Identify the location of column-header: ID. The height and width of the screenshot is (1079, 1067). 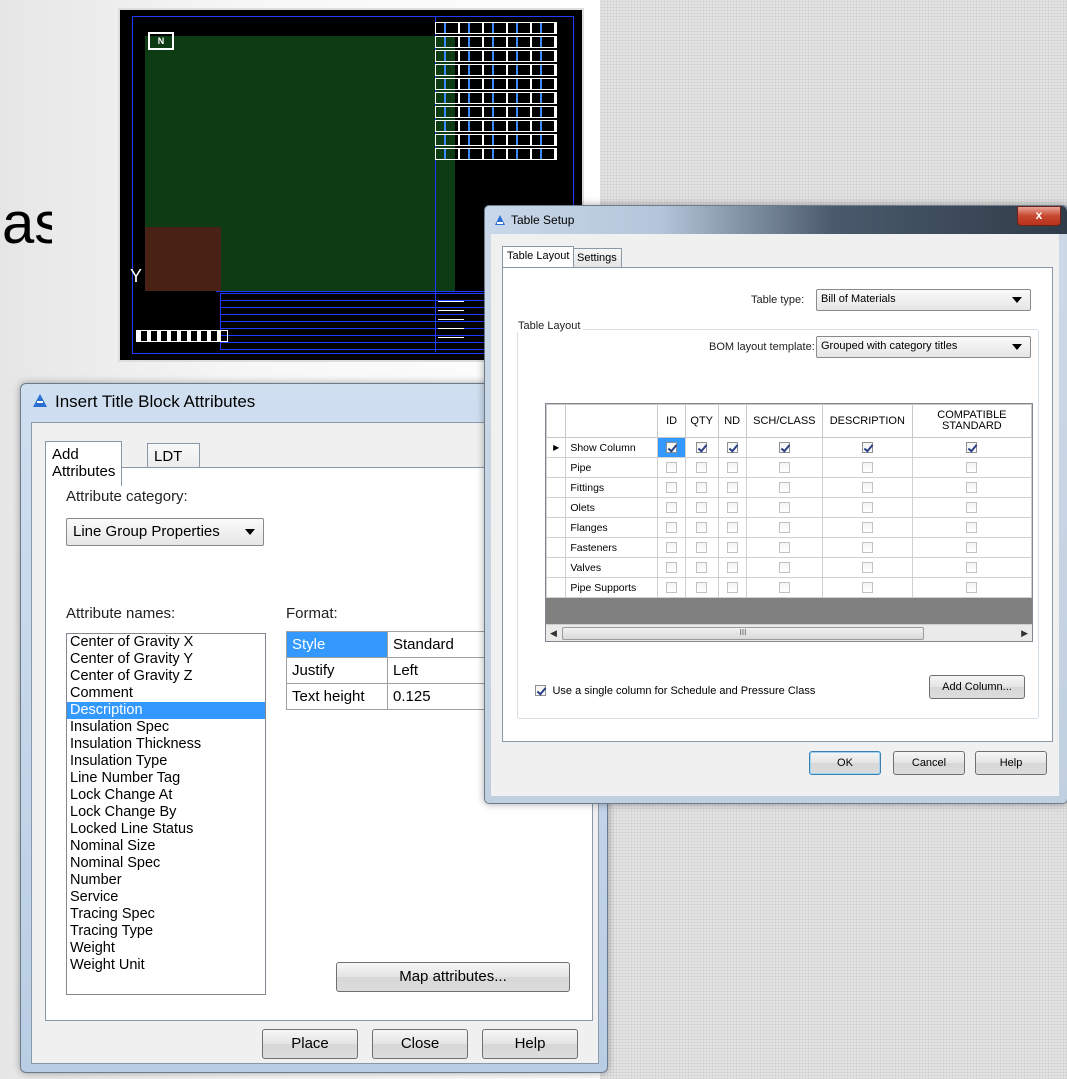
(671, 421).